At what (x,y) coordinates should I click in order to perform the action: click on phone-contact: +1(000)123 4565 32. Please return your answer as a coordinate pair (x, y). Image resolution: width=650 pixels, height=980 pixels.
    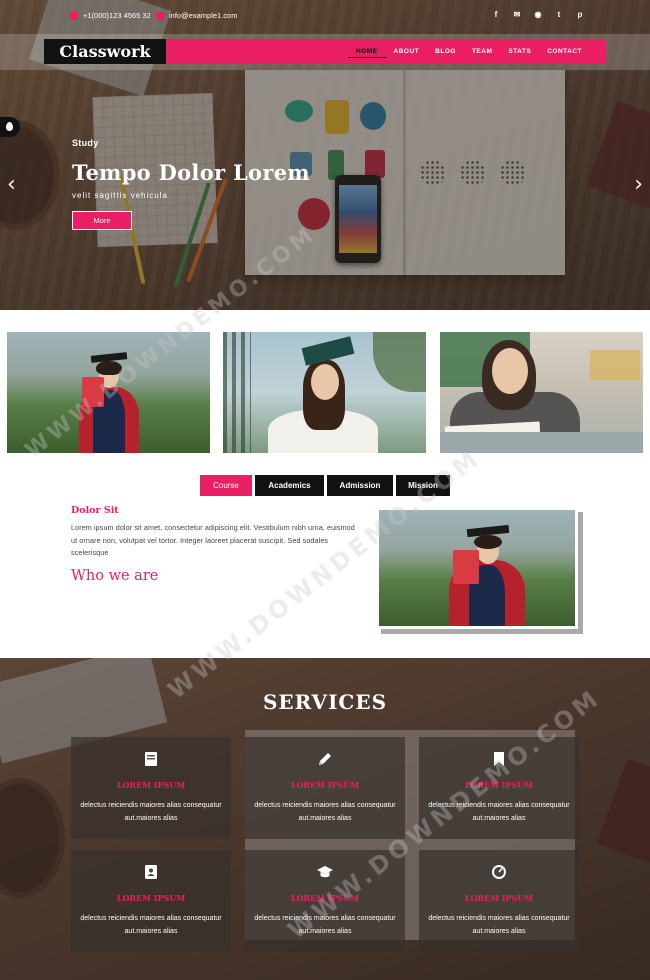
    Looking at the image, I should click on (110, 15).